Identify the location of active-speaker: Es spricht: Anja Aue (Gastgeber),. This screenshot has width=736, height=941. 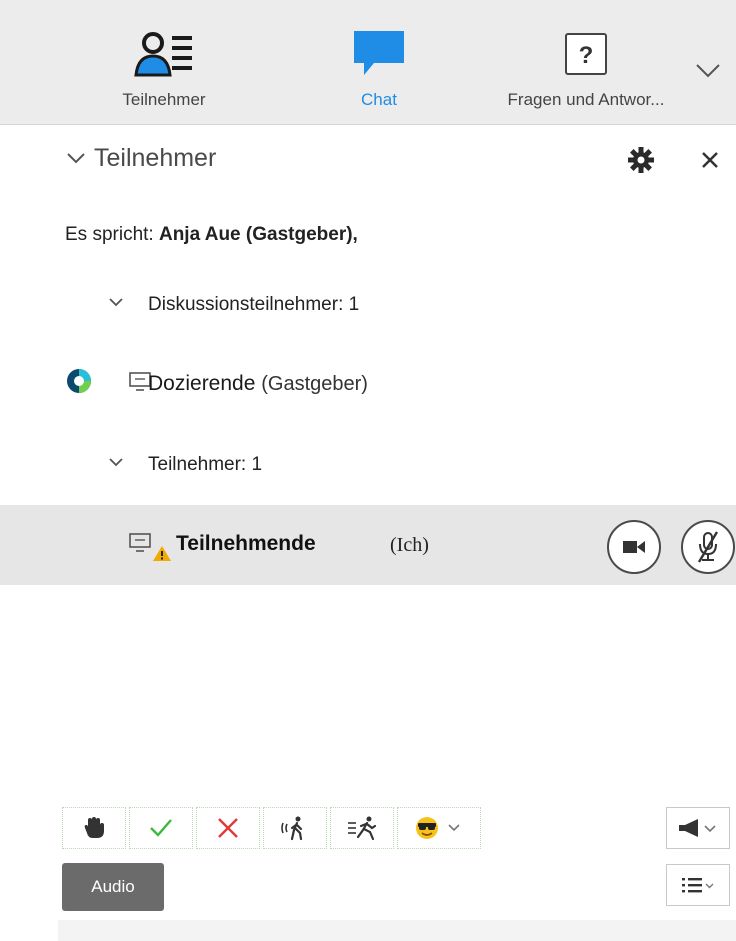
(211, 235).